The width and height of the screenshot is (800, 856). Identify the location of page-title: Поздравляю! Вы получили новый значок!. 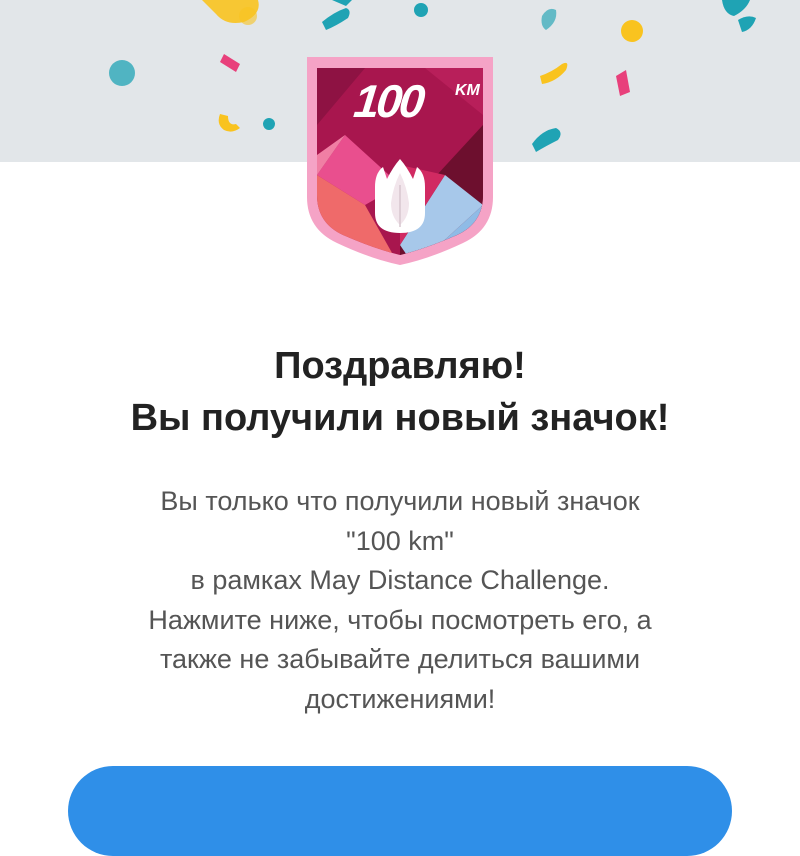
(400, 392).